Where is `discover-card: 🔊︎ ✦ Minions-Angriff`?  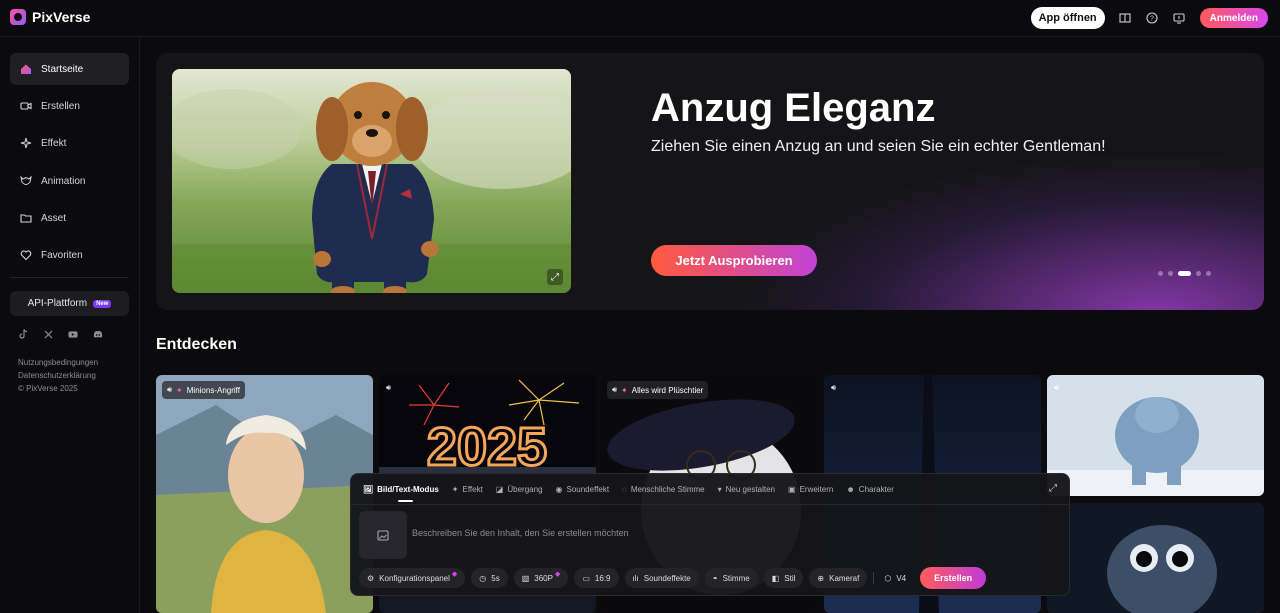
discover-card: 🔊︎ ✦ Minions-Angriff is located at coordinates (264, 494).